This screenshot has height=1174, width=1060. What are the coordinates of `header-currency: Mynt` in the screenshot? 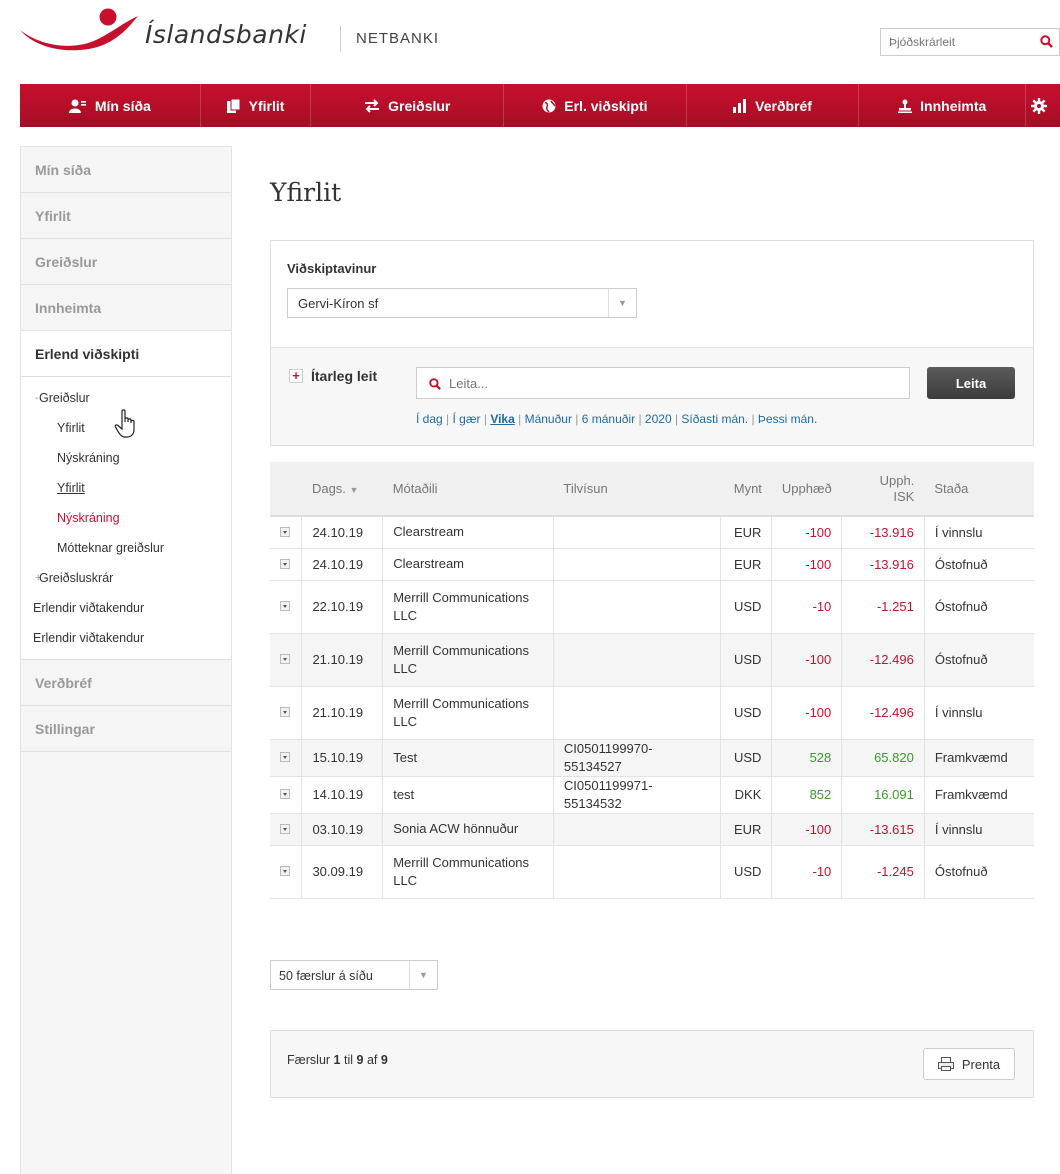 It's located at (746, 489).